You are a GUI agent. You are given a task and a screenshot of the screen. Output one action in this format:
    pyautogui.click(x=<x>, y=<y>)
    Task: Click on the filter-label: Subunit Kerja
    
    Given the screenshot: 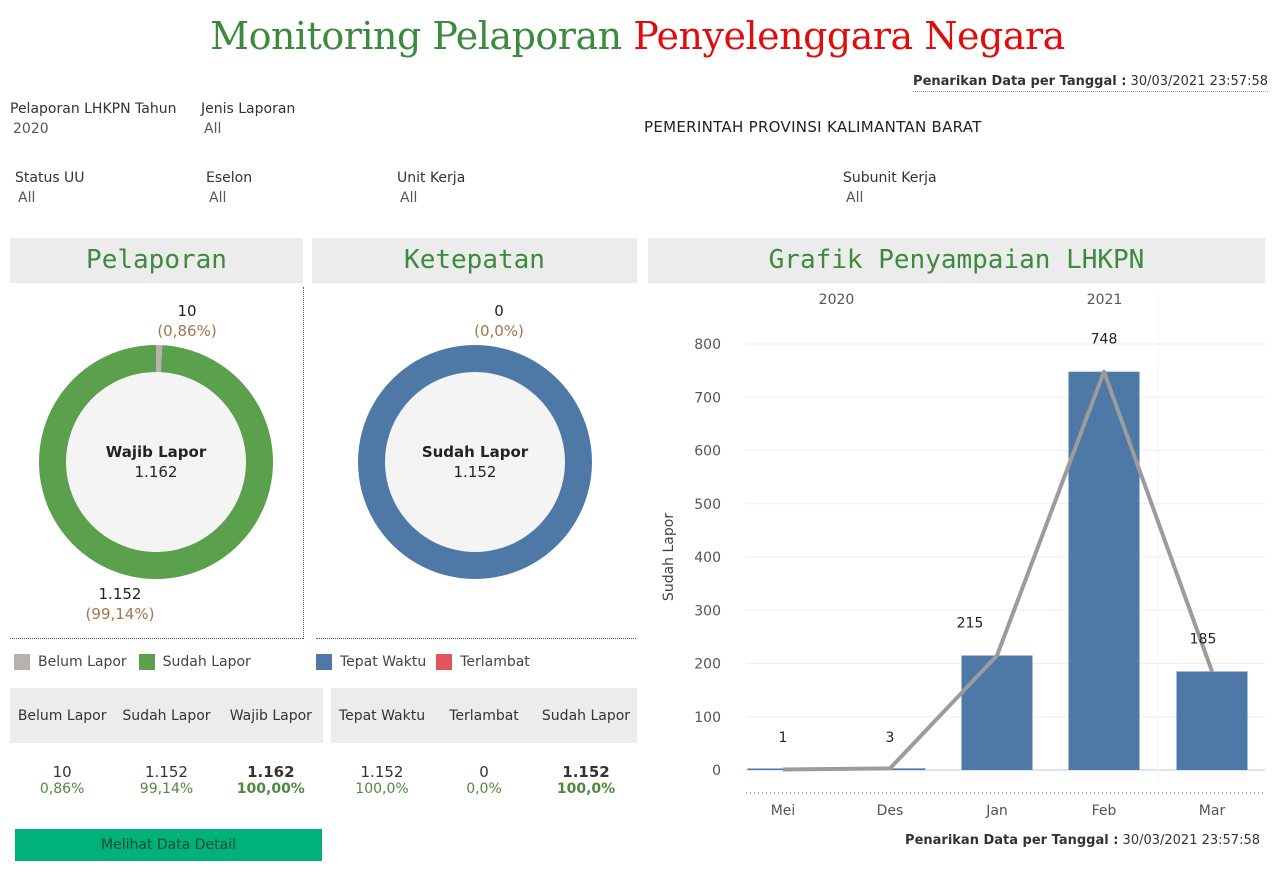 What is the action you would take?
    pyautogui.click(x=890, y=178)
    